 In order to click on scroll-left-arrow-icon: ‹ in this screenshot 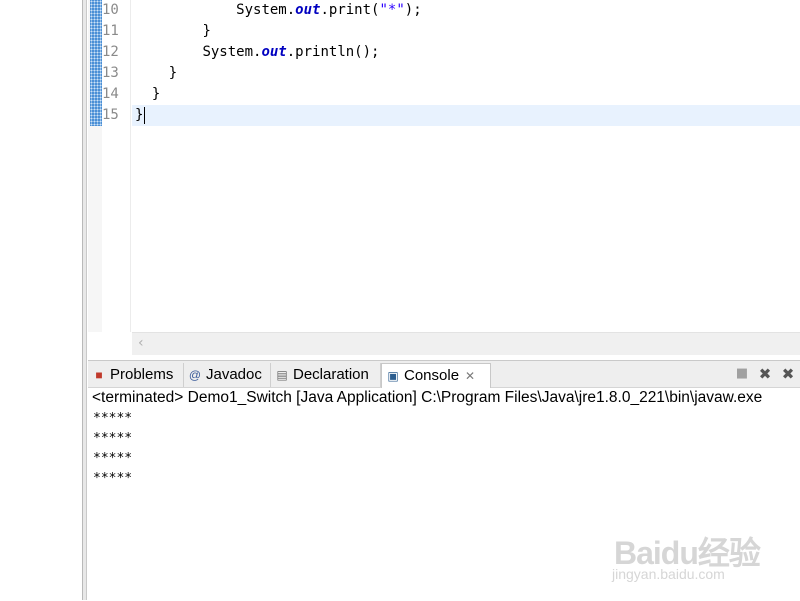, I will do `click(141, 343)`.